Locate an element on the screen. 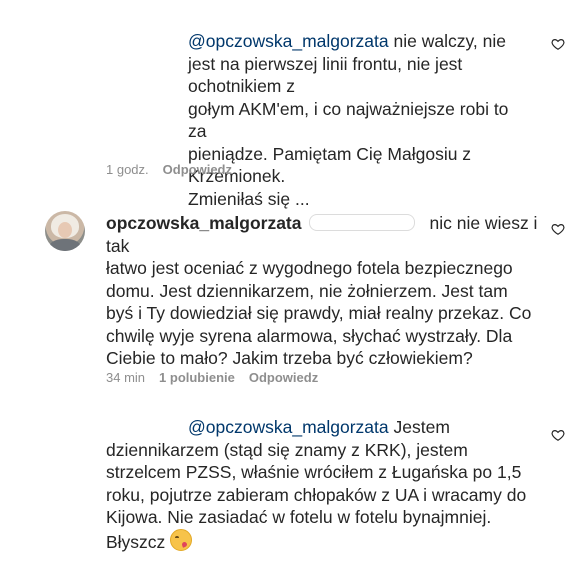 This screenshot has height=573, width=576. comment-username: opczowska_malgorzata is located at coordinates (203, 223).